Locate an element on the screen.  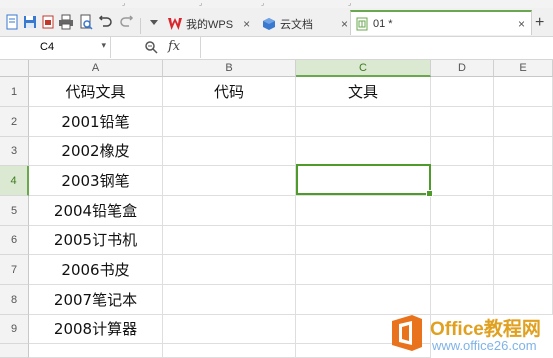
cell-c7 is located at coordinates (363, 270).